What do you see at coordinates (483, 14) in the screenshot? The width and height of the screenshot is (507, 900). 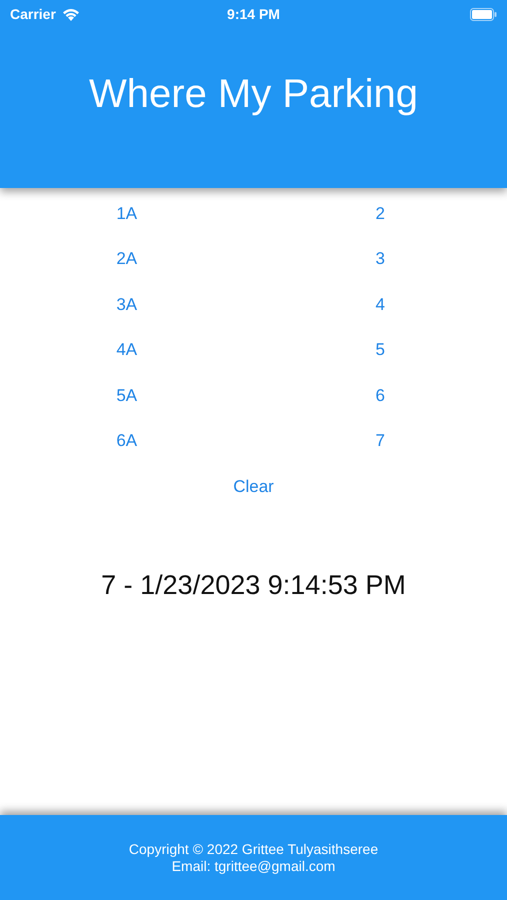 I see `battery-icon` at bounding box center [483, 14].